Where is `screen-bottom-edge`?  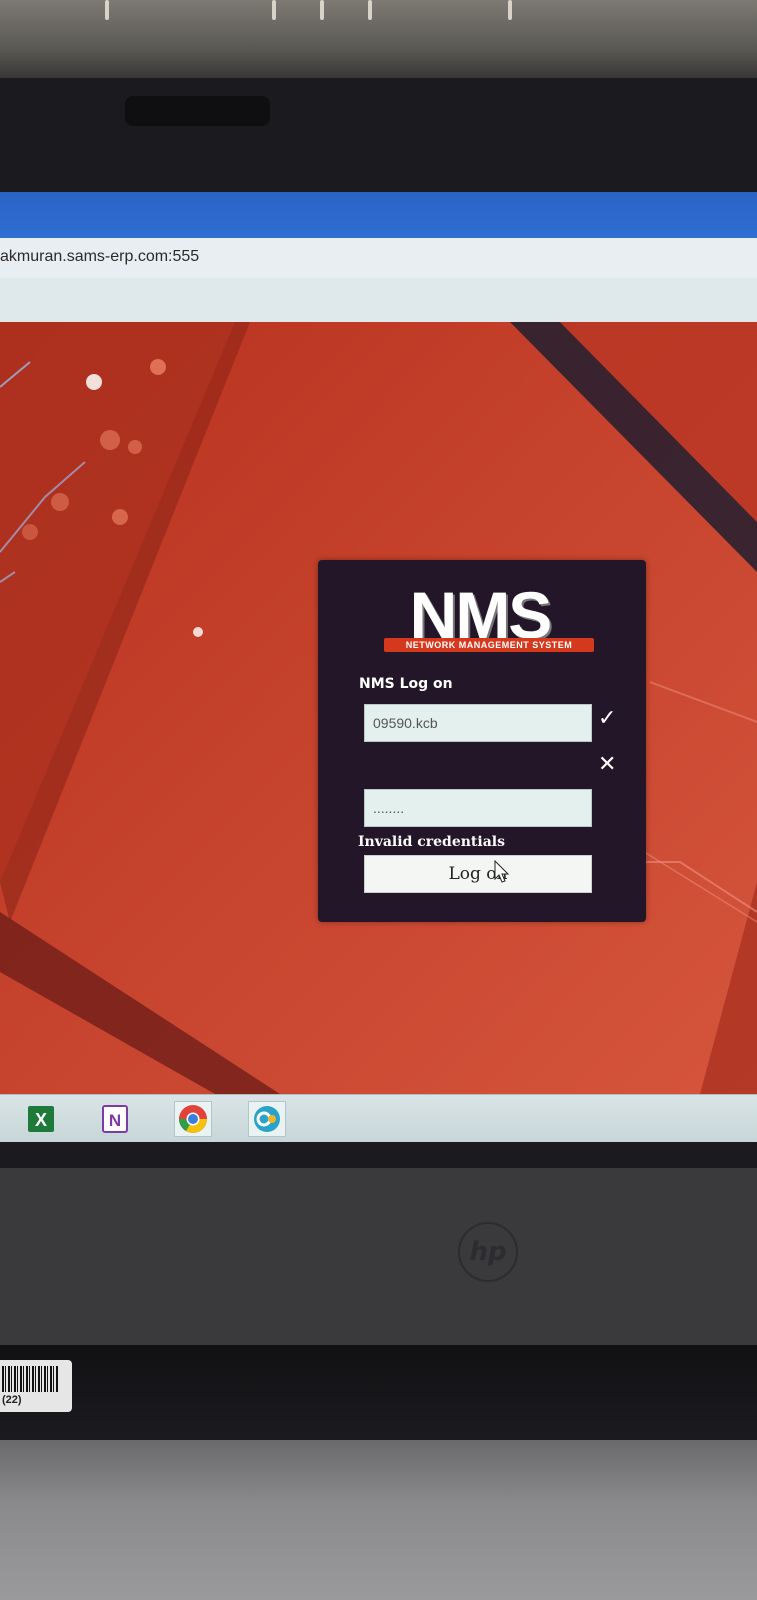 screen-bottom-edge is located at coordinates (378, 1154).